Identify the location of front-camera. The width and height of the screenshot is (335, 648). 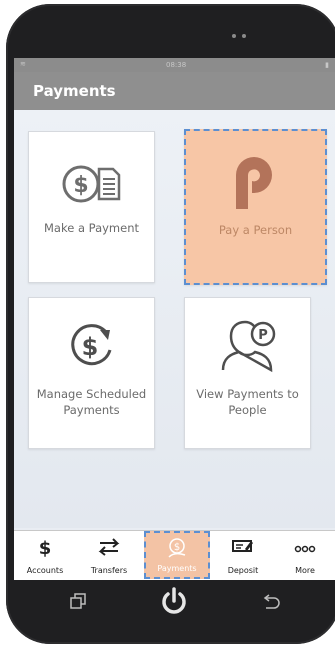
(239, 36).